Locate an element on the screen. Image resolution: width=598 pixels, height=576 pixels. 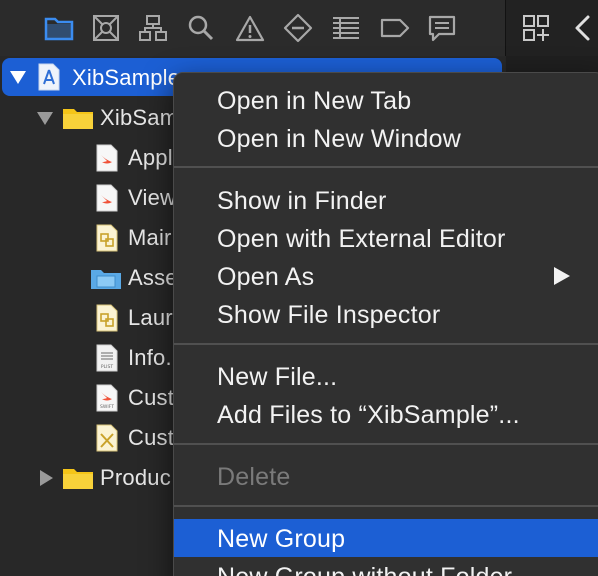
test-diamond-icon is located at coordinates (298, 28).